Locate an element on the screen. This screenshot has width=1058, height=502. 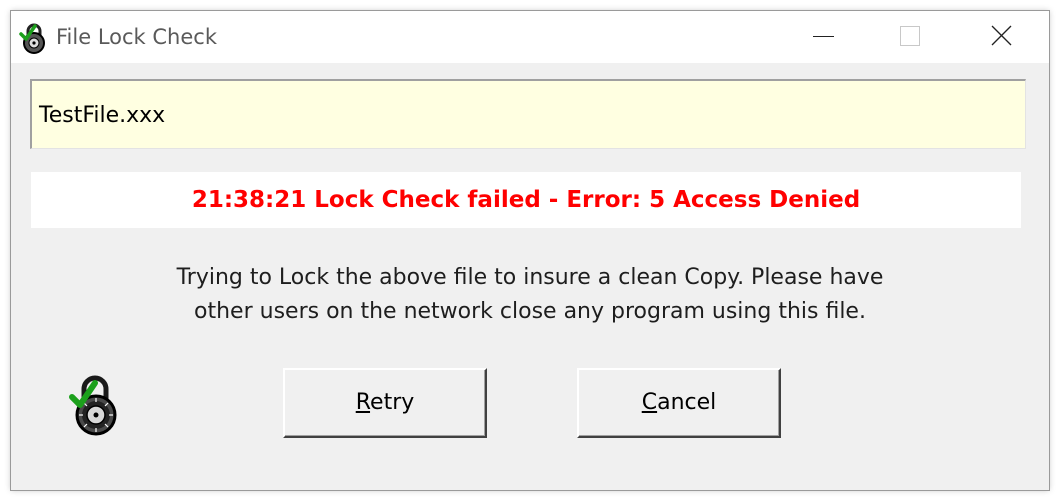
close-icon is located at coordinates (1001, 35).